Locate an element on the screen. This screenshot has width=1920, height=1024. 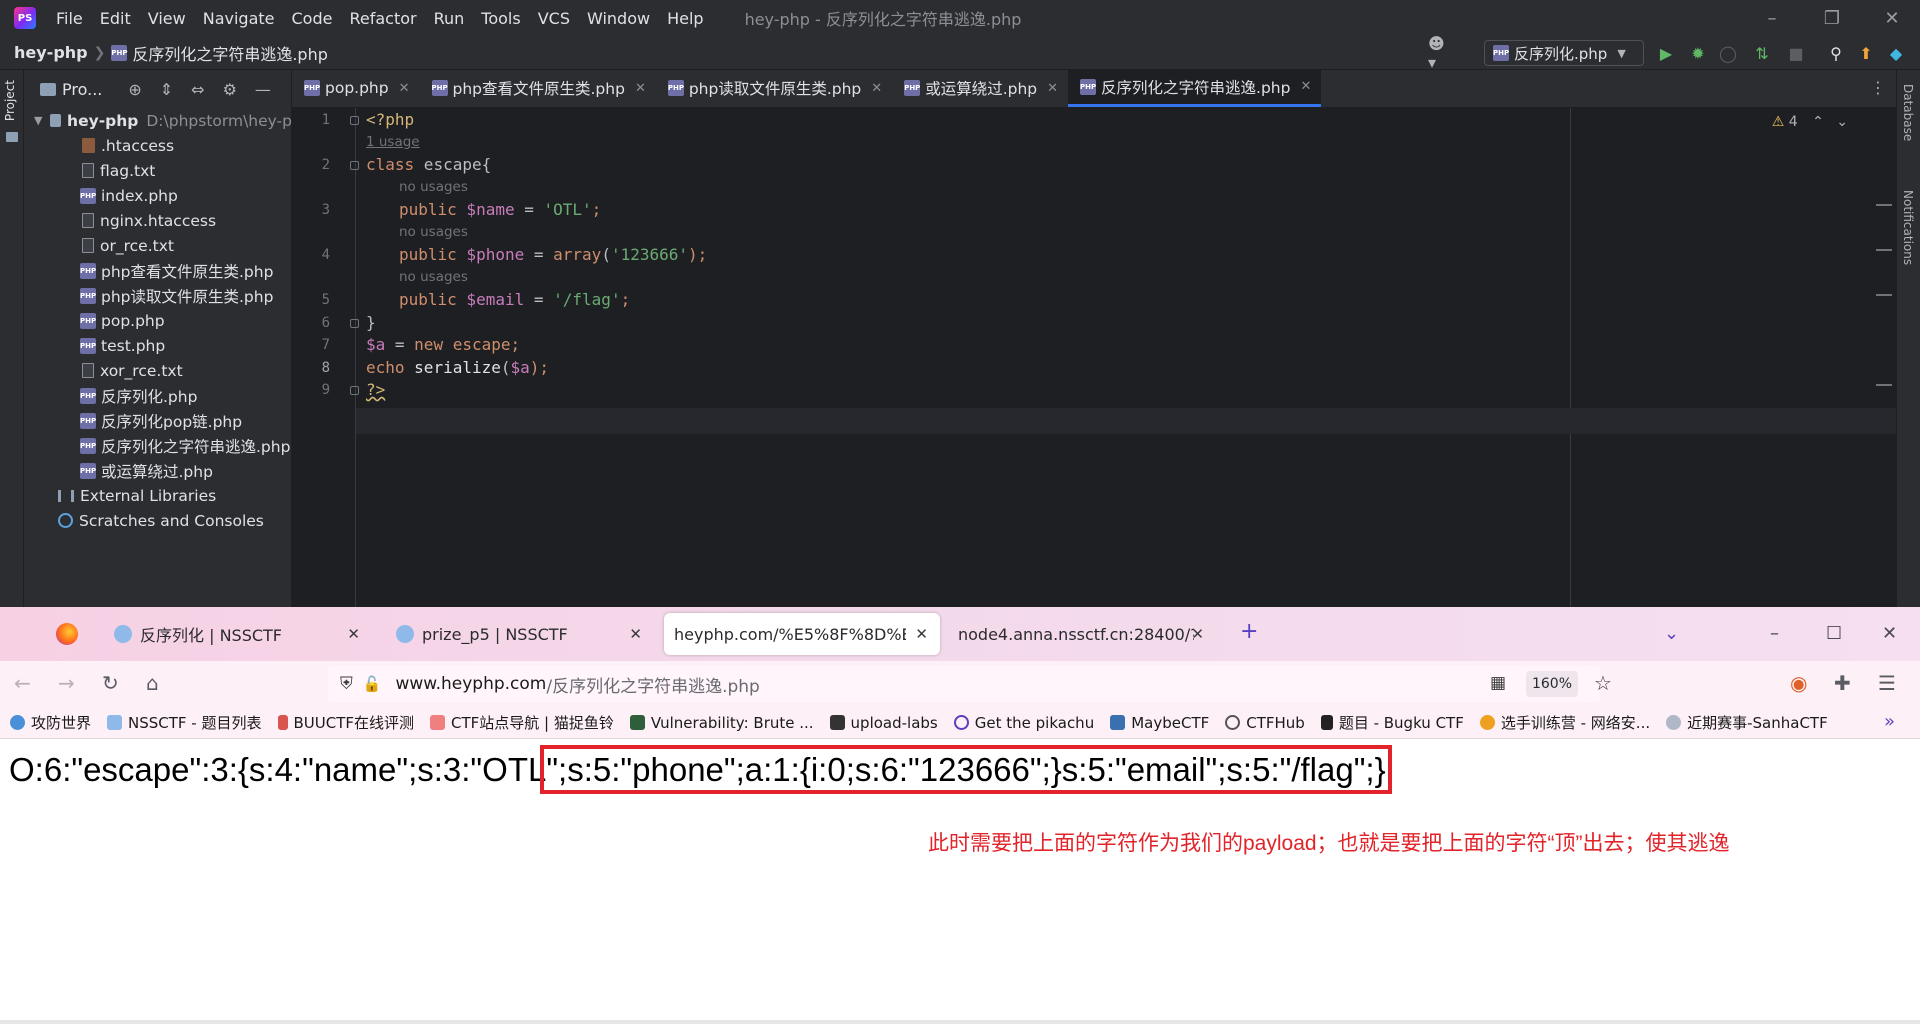
tree-scratches: Scratches and Consoles is located at coordinates (158, 520).